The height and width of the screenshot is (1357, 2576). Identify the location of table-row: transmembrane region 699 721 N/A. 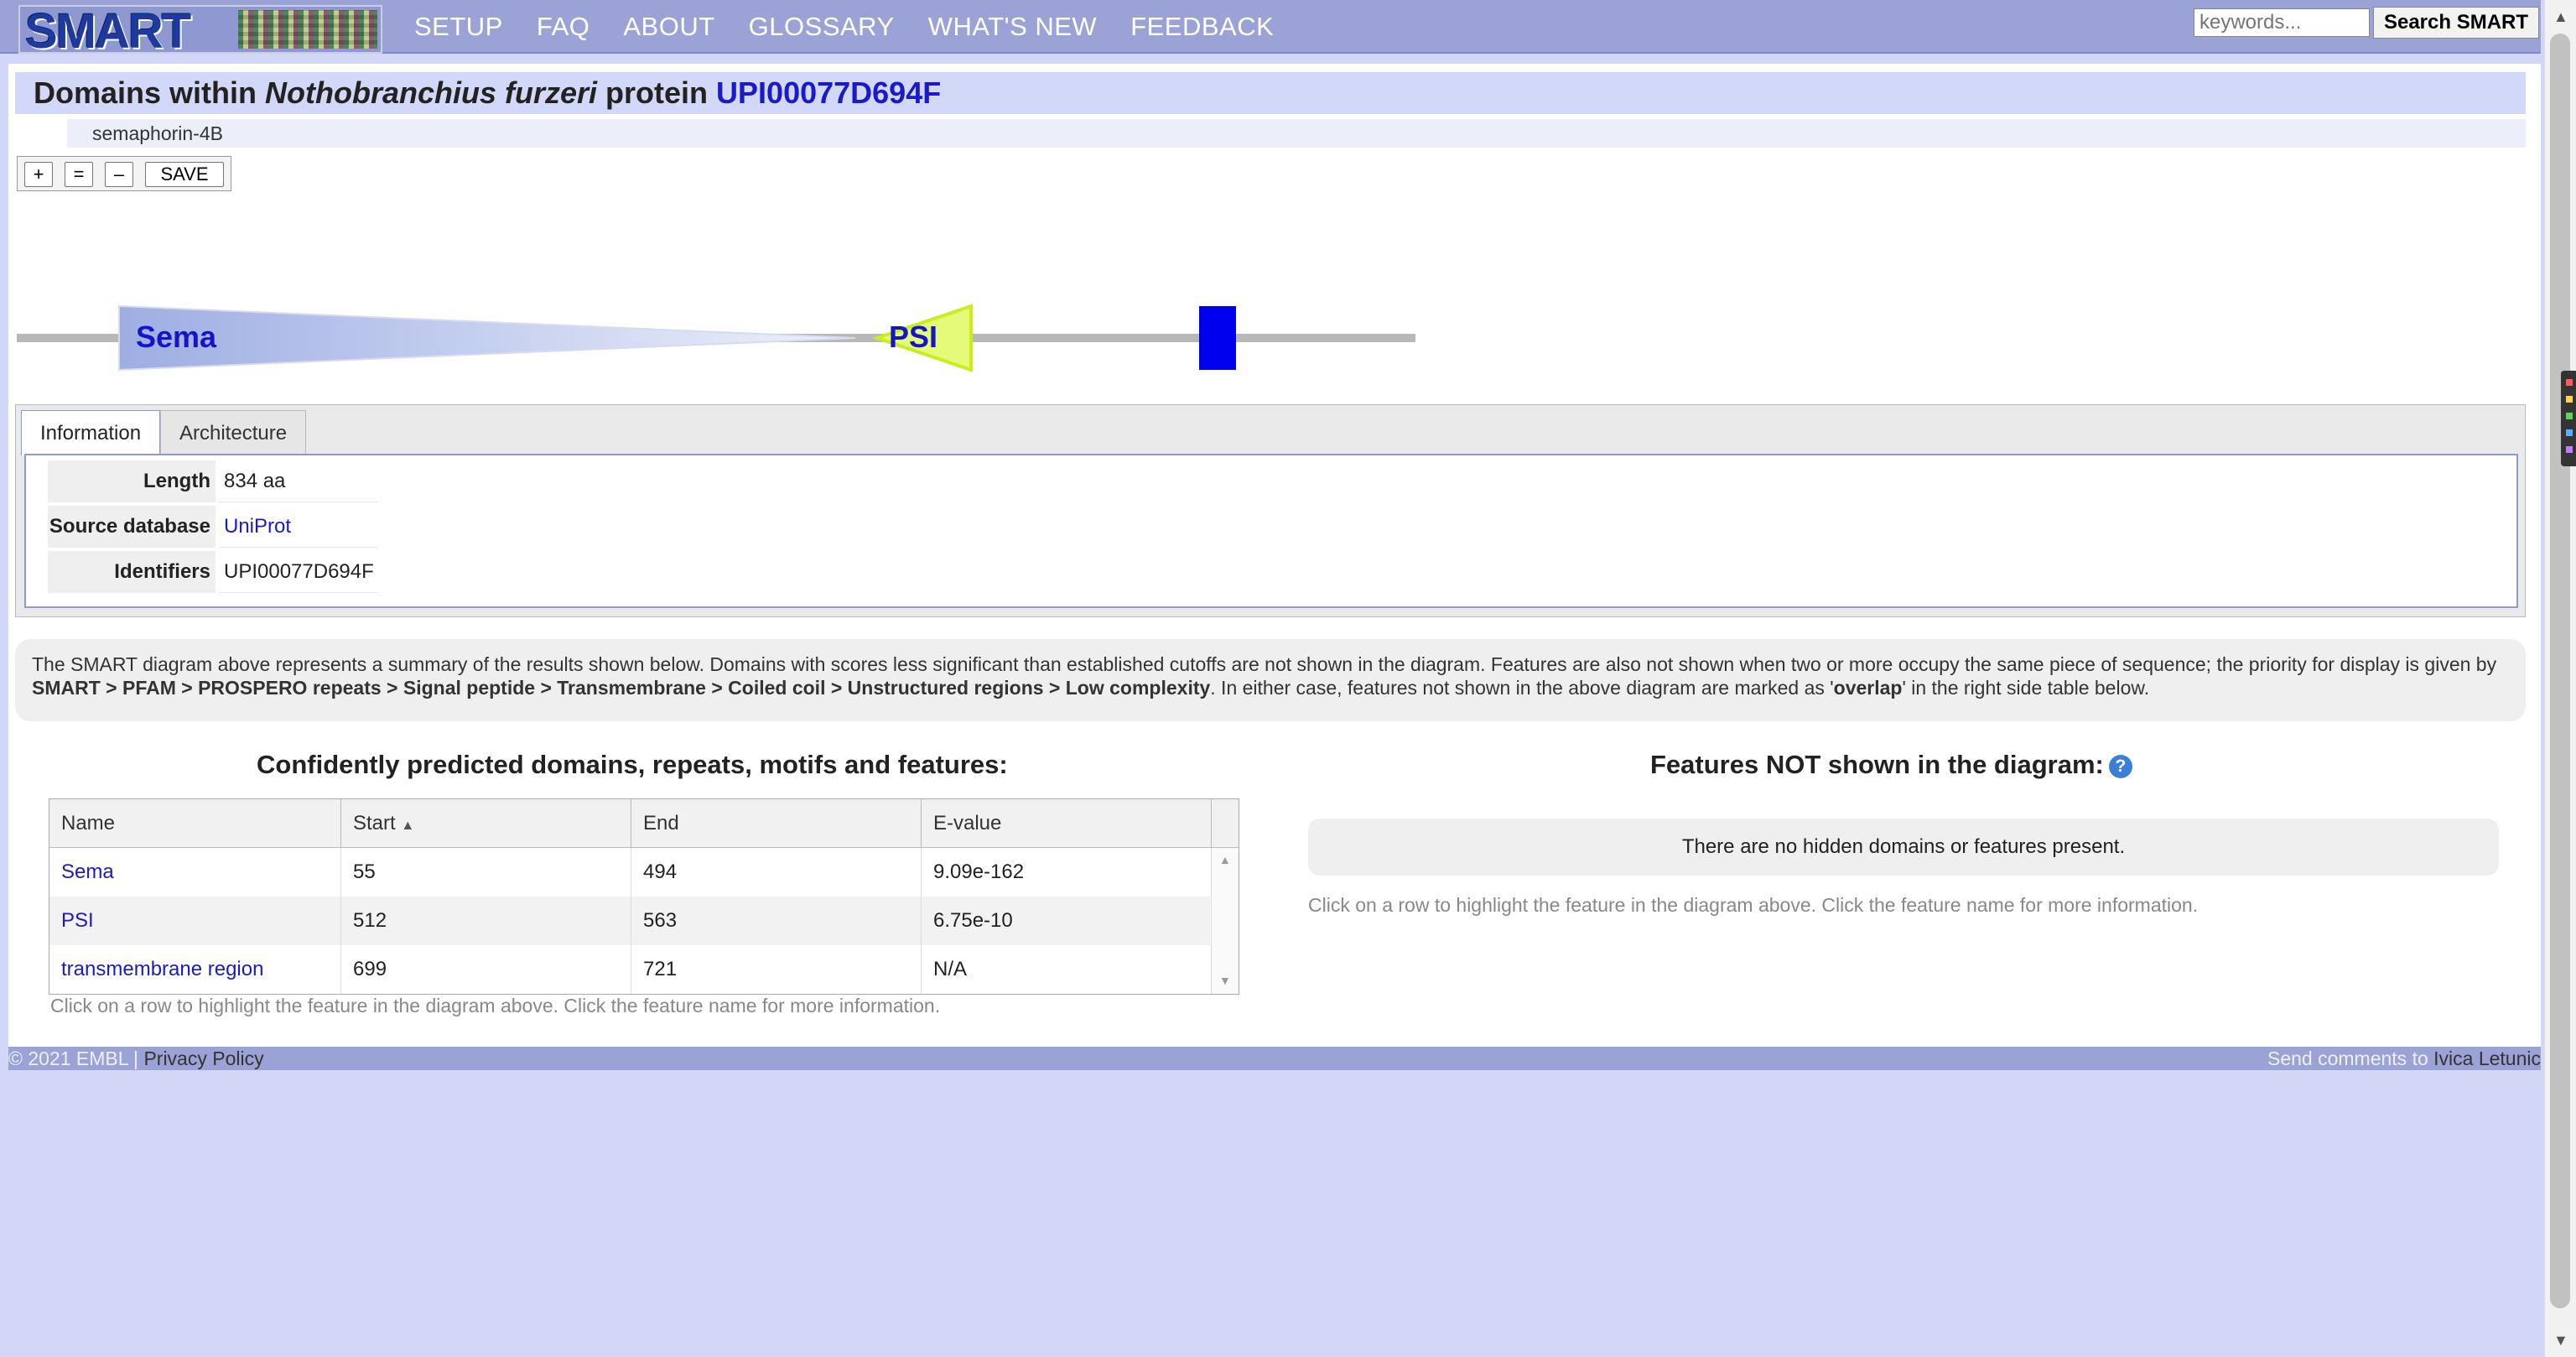
(630, 969).